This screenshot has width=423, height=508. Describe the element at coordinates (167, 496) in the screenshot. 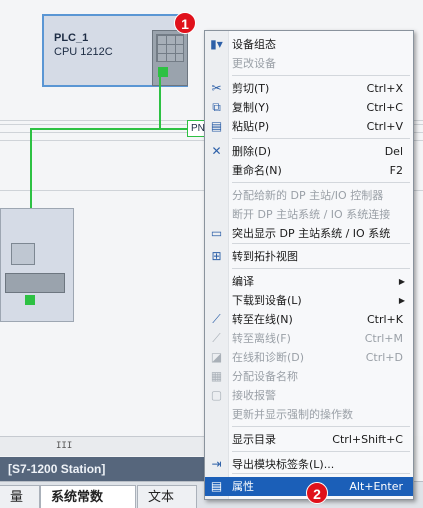

I see `tab-text: 文本` at that location.